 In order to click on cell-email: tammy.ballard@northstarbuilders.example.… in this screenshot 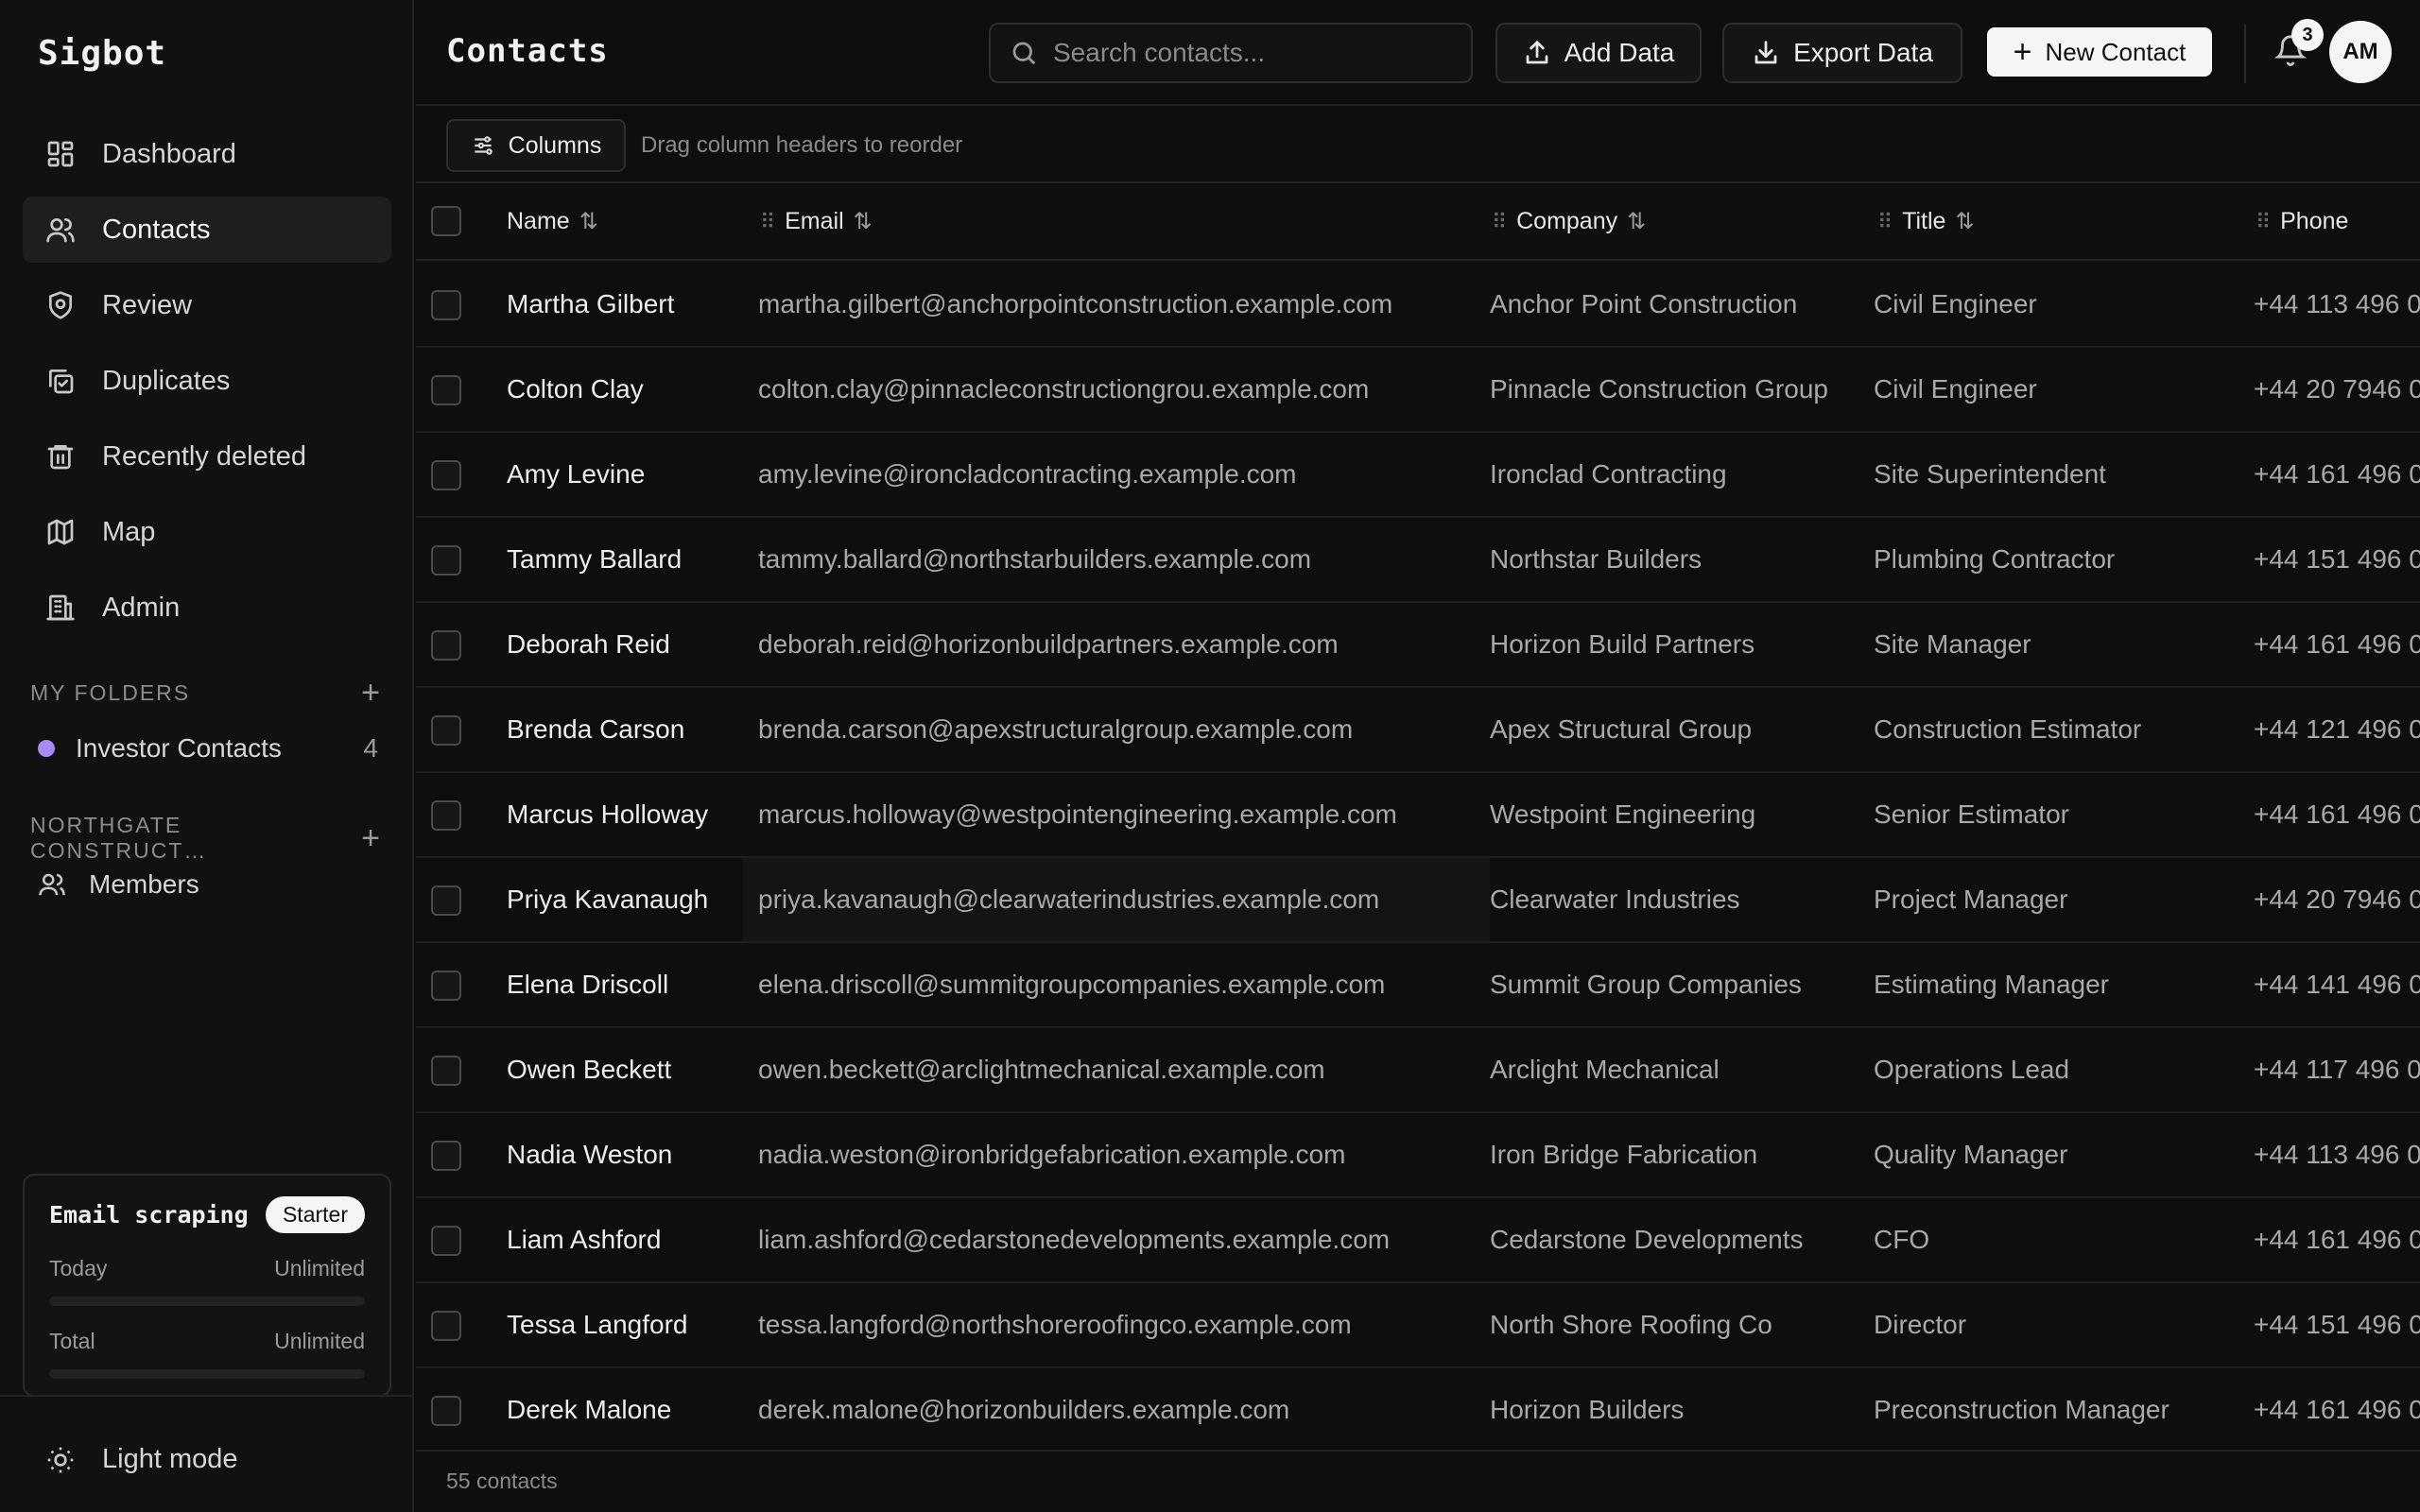, I will do `click(1034, 559)`.